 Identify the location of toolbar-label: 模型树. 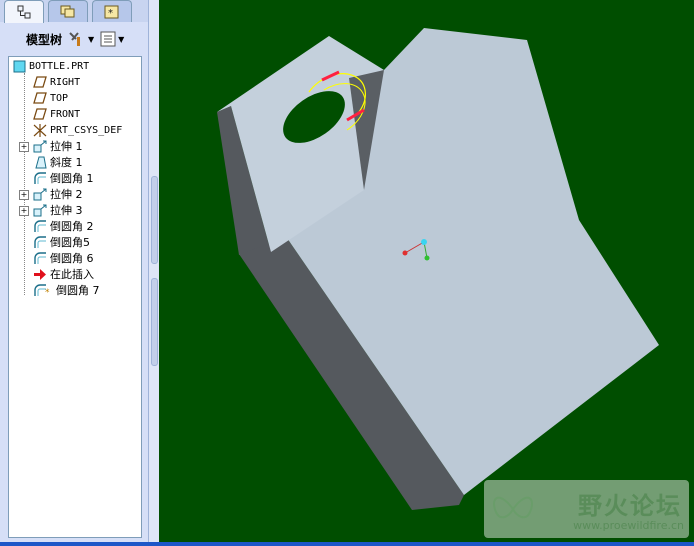
(44, 39).